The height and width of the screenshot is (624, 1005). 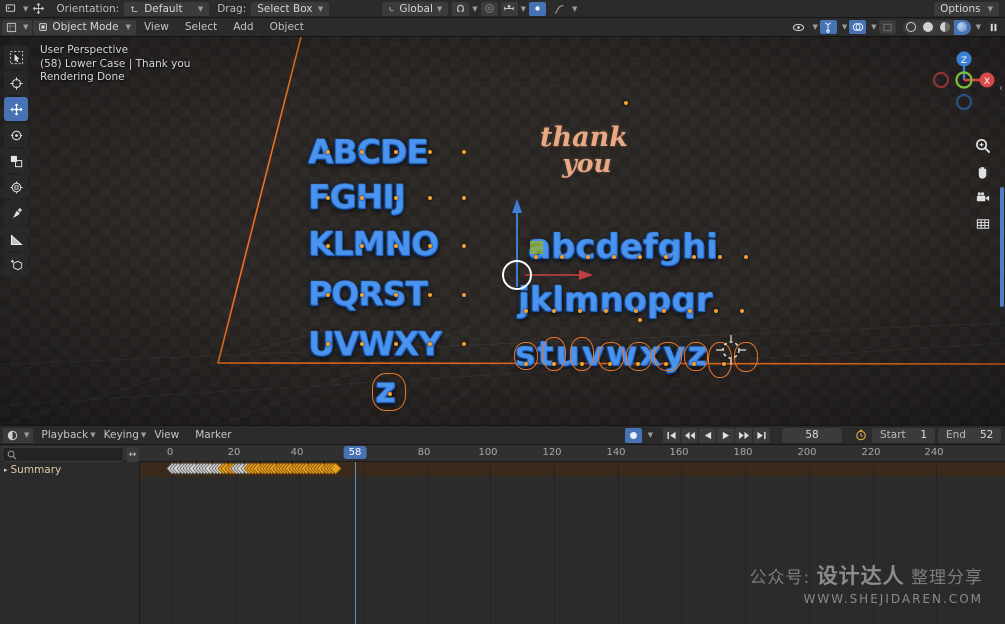 What do you see at coordinates (743, 452) in the screenshot?
I see `ruler-tick-180: 180` at bounding box center [743, 452].